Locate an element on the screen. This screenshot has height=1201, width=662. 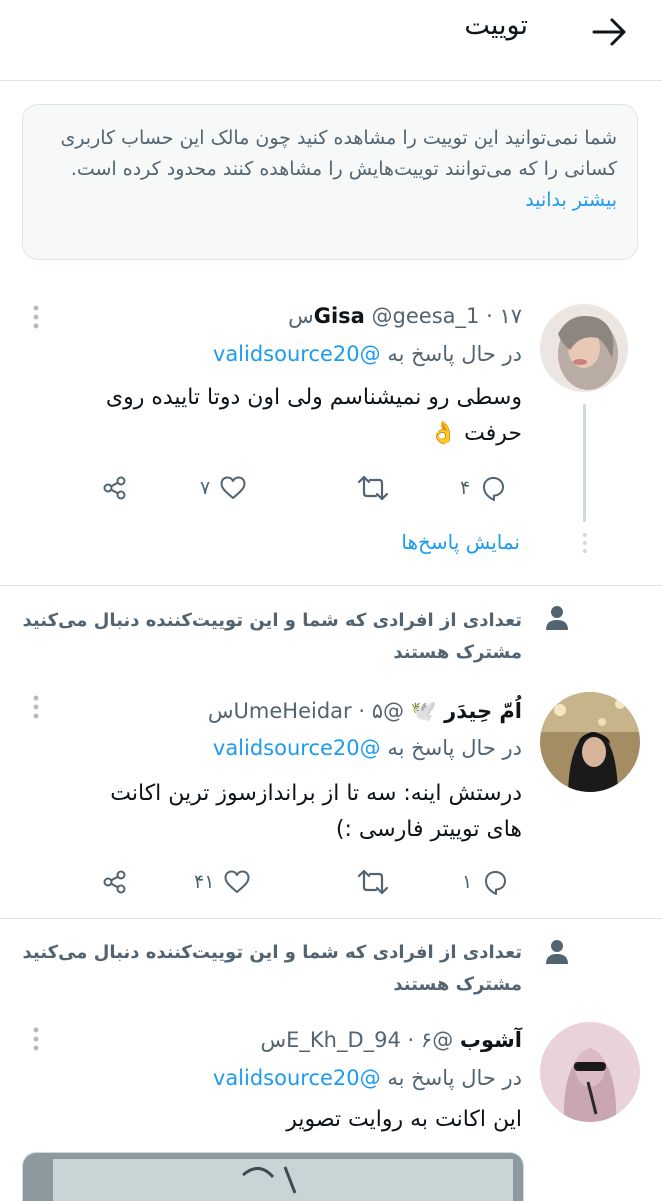
tweet-media is located at coordinates (273, 1176).